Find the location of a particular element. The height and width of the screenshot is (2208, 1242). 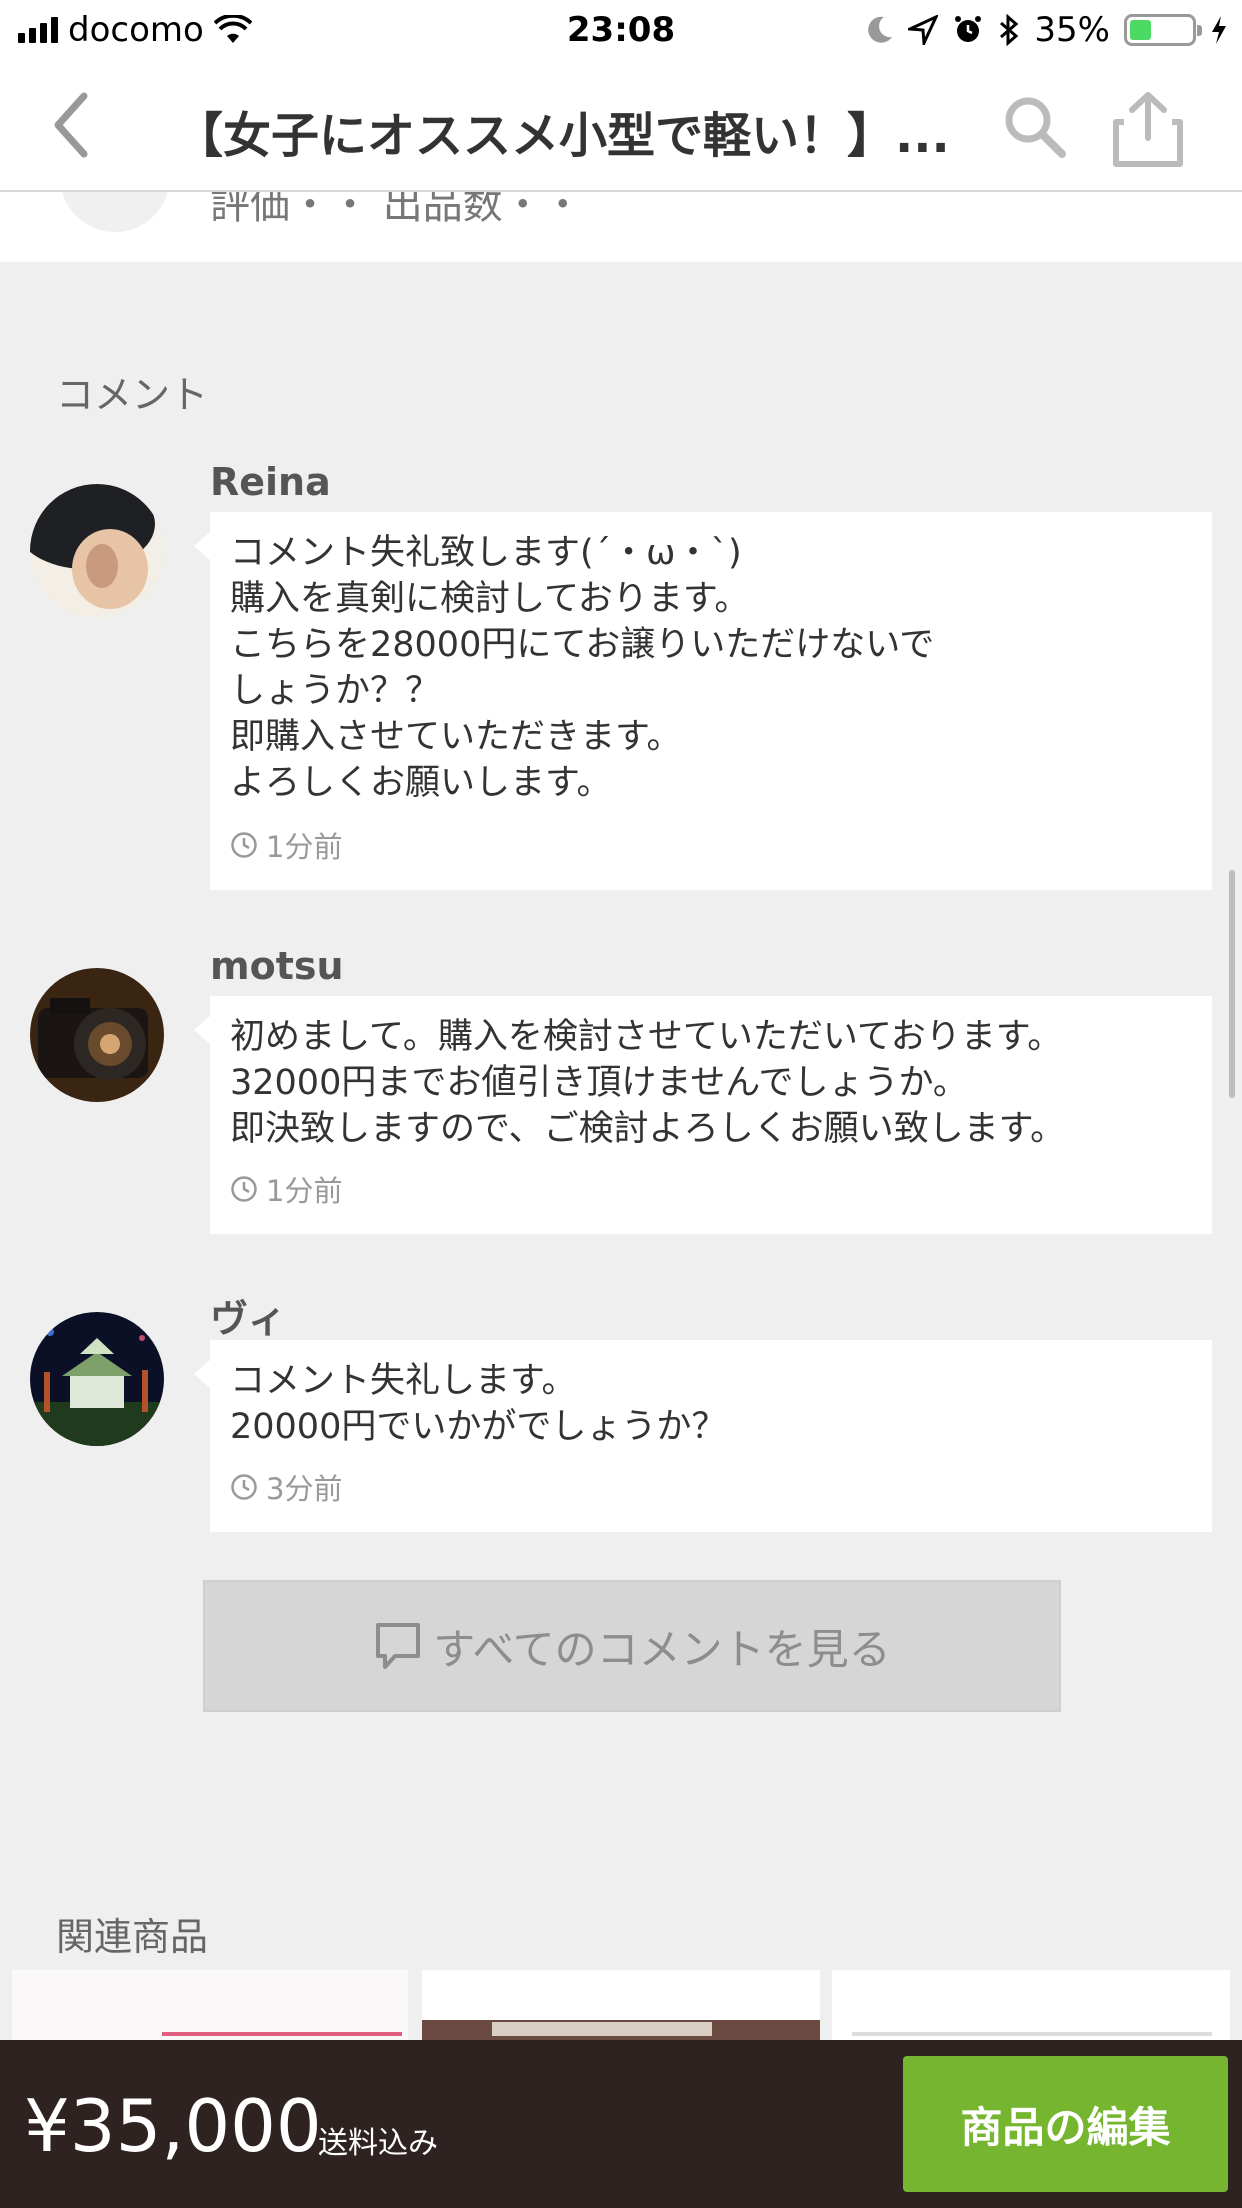

comment-author: ヴィ is located at coordinates (248, 1315).